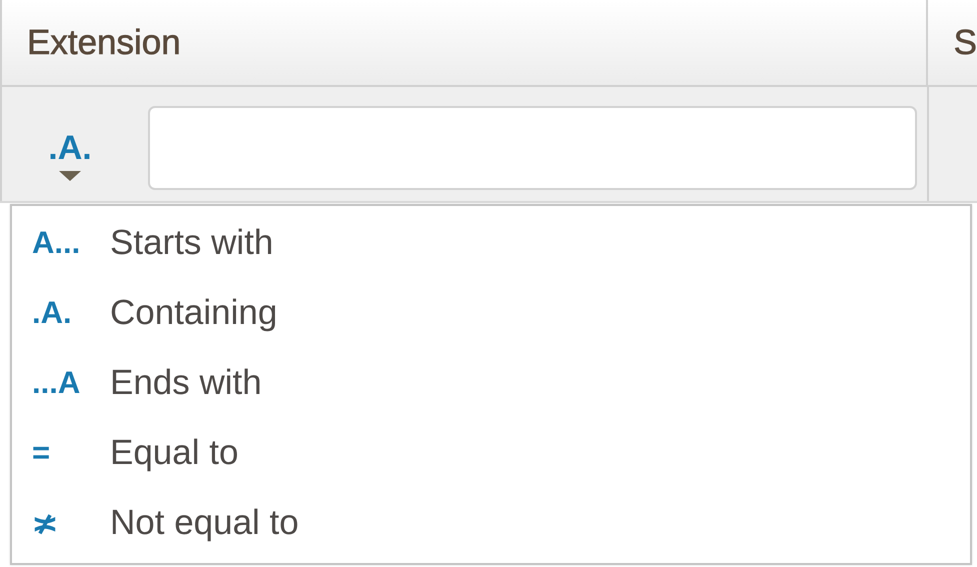 The width and height of the screenshot is (977, 567). I want to click on caret-icon, so click(70, 176).